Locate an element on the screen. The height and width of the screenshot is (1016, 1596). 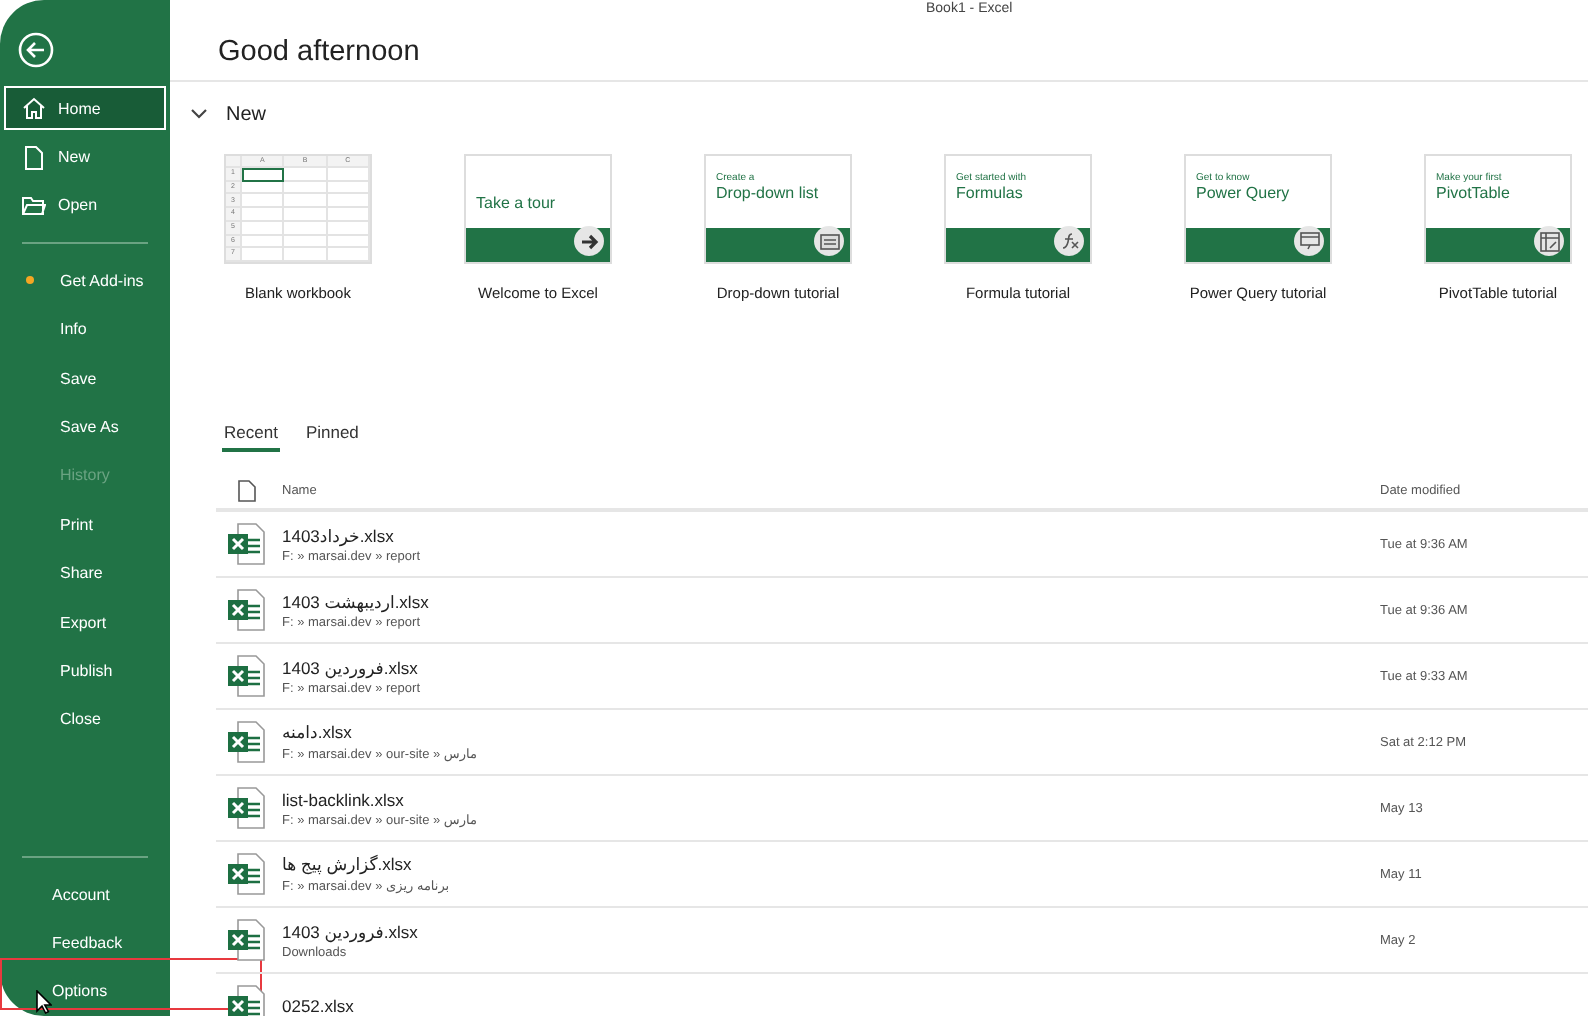
home-icon is located at coordinates (34, 108).